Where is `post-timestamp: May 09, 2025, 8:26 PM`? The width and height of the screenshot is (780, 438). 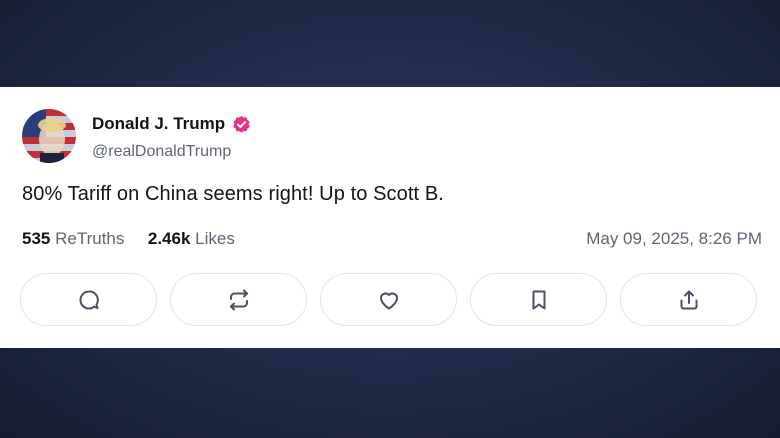 post-timestamp: May 09, 2025, 8:26 PM is located at coordinates (674, 238).